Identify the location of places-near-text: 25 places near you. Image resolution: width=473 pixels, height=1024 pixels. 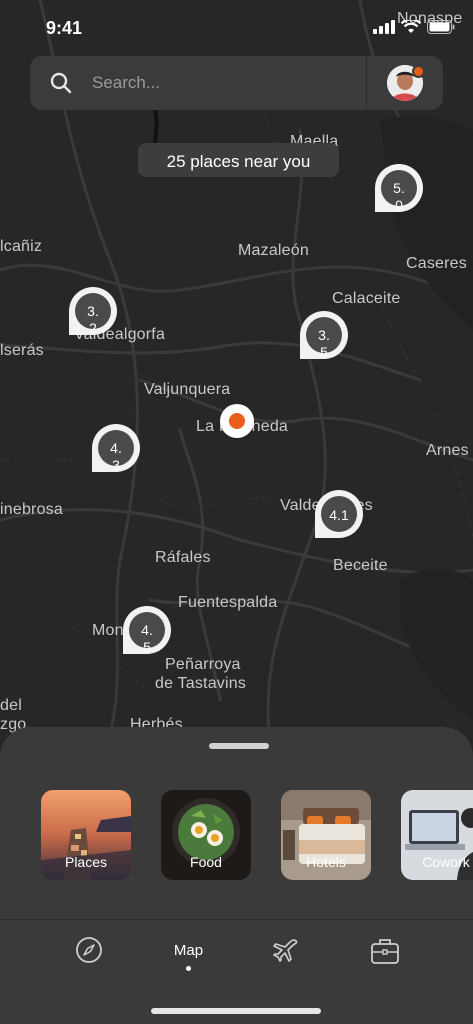
(238, 161).